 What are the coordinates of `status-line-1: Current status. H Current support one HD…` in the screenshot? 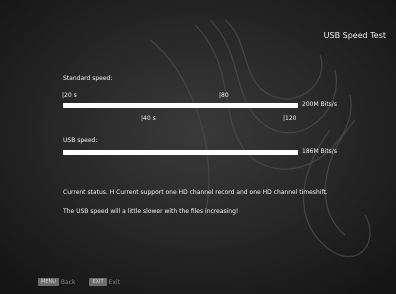 It's located at (195, 192).